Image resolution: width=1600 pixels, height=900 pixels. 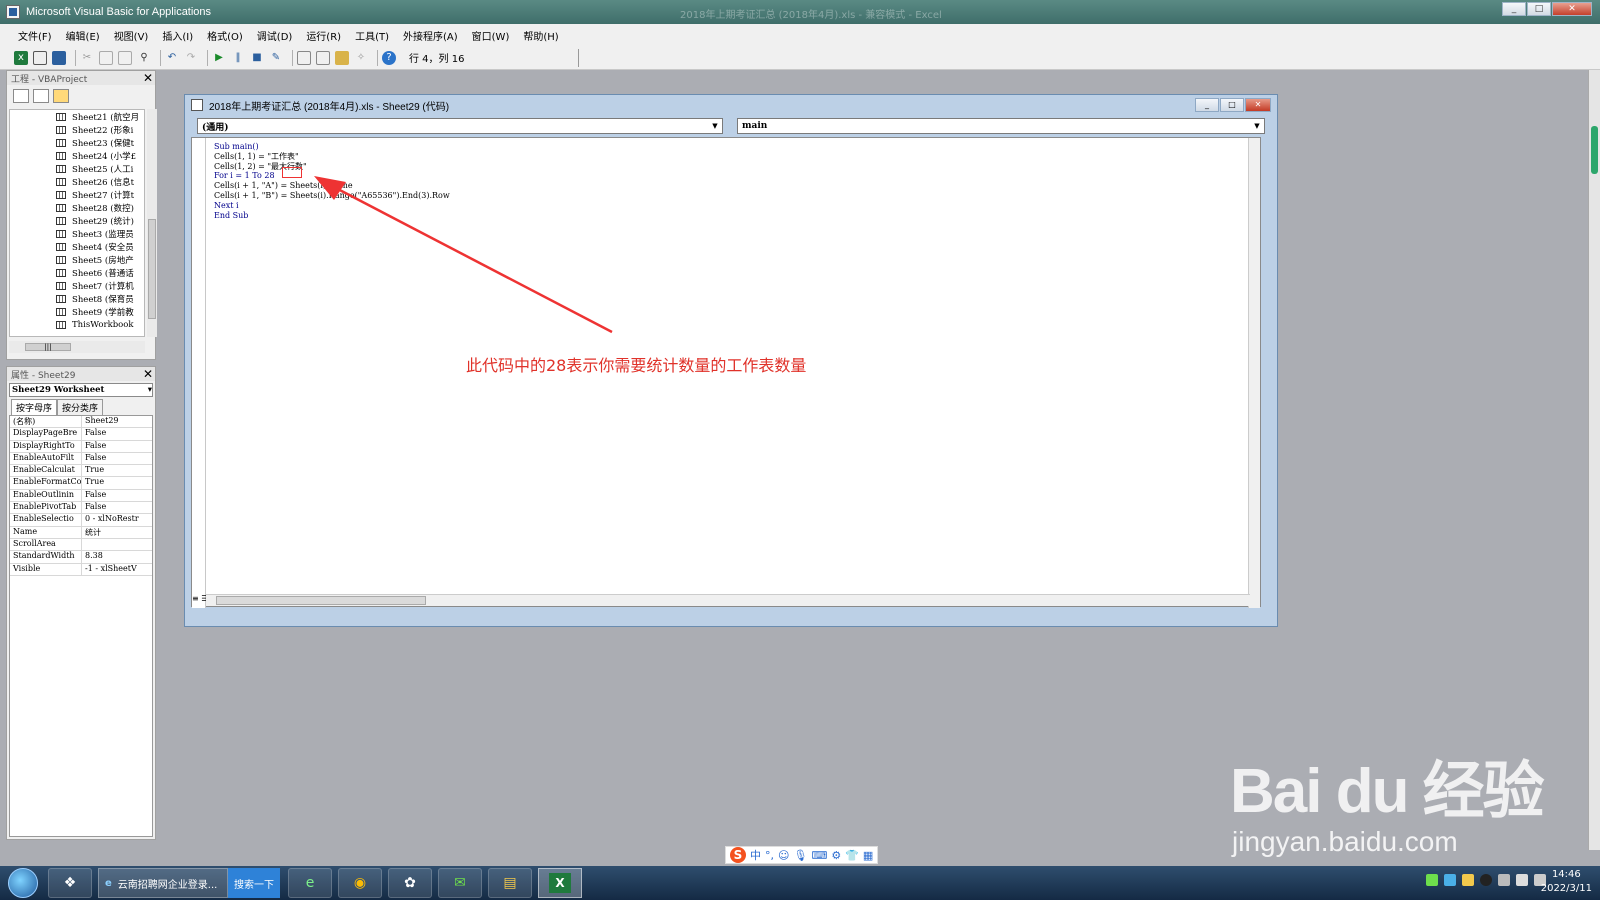 What do you see at coordinates (836, 855) in the screenshot?
I see `tools-icon: ⚙` at bounding box center [836, 855].